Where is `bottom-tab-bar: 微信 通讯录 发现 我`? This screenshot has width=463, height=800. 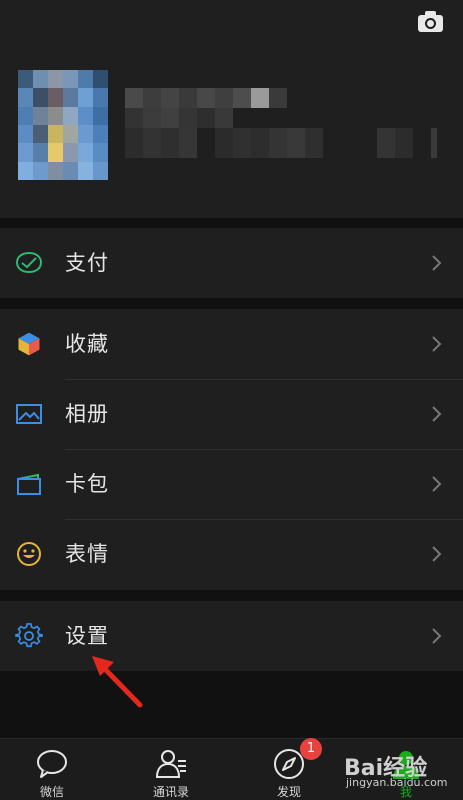
bottom-tab-bar: 微信 通讯录 发现 我 is located at coordinates (231, 769).